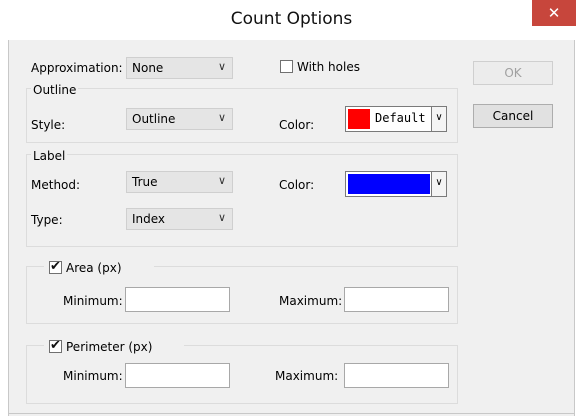 Image resolution: width=583 pixels, height=416 pixels. Describe the element at coordinates (328, 67) in the screenshot. I see `with-holes-label: With holes` at that location.